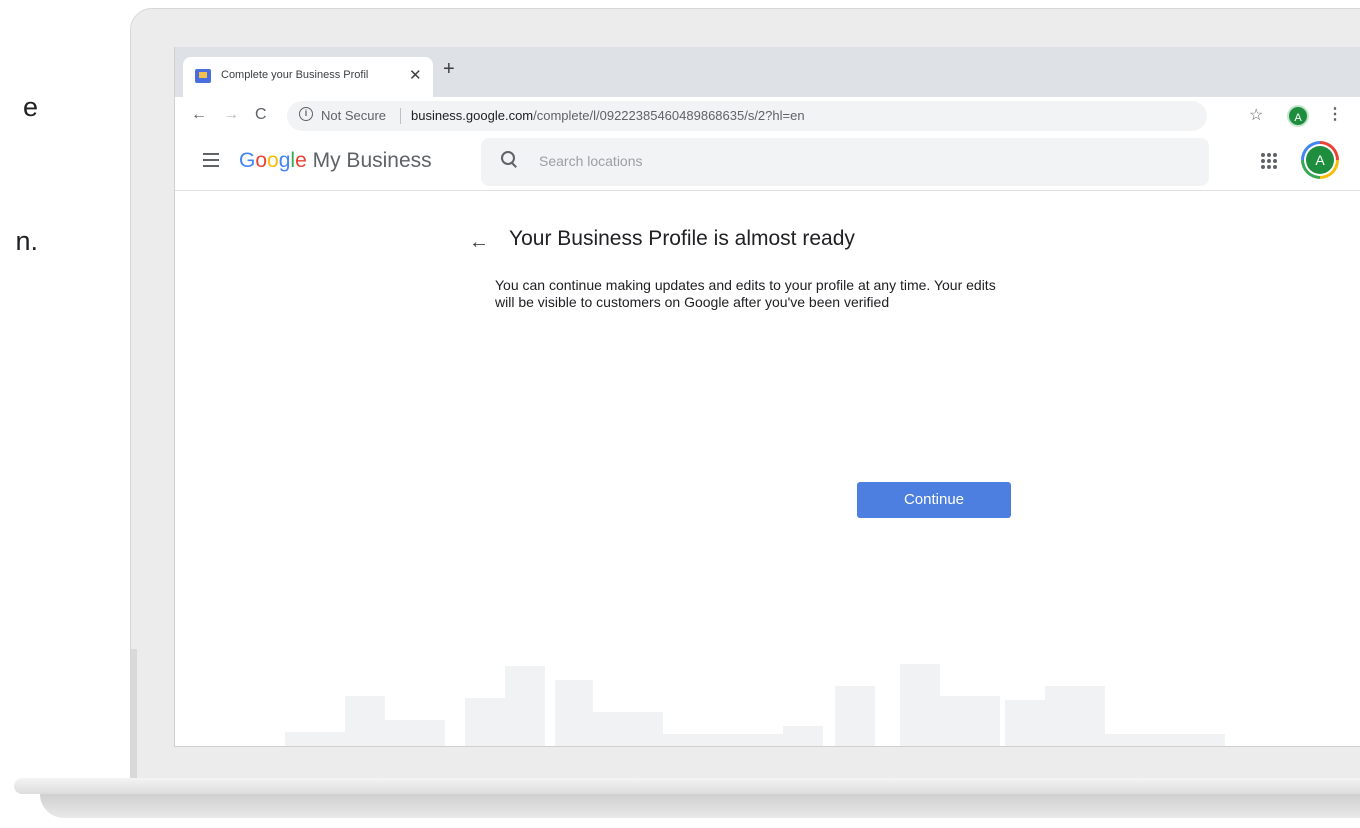 The width and height of the screenshot is (1360, 828). Describe the element at coordinates (372, 160) in the screenshot. I see `product-name: My Business` at that location.